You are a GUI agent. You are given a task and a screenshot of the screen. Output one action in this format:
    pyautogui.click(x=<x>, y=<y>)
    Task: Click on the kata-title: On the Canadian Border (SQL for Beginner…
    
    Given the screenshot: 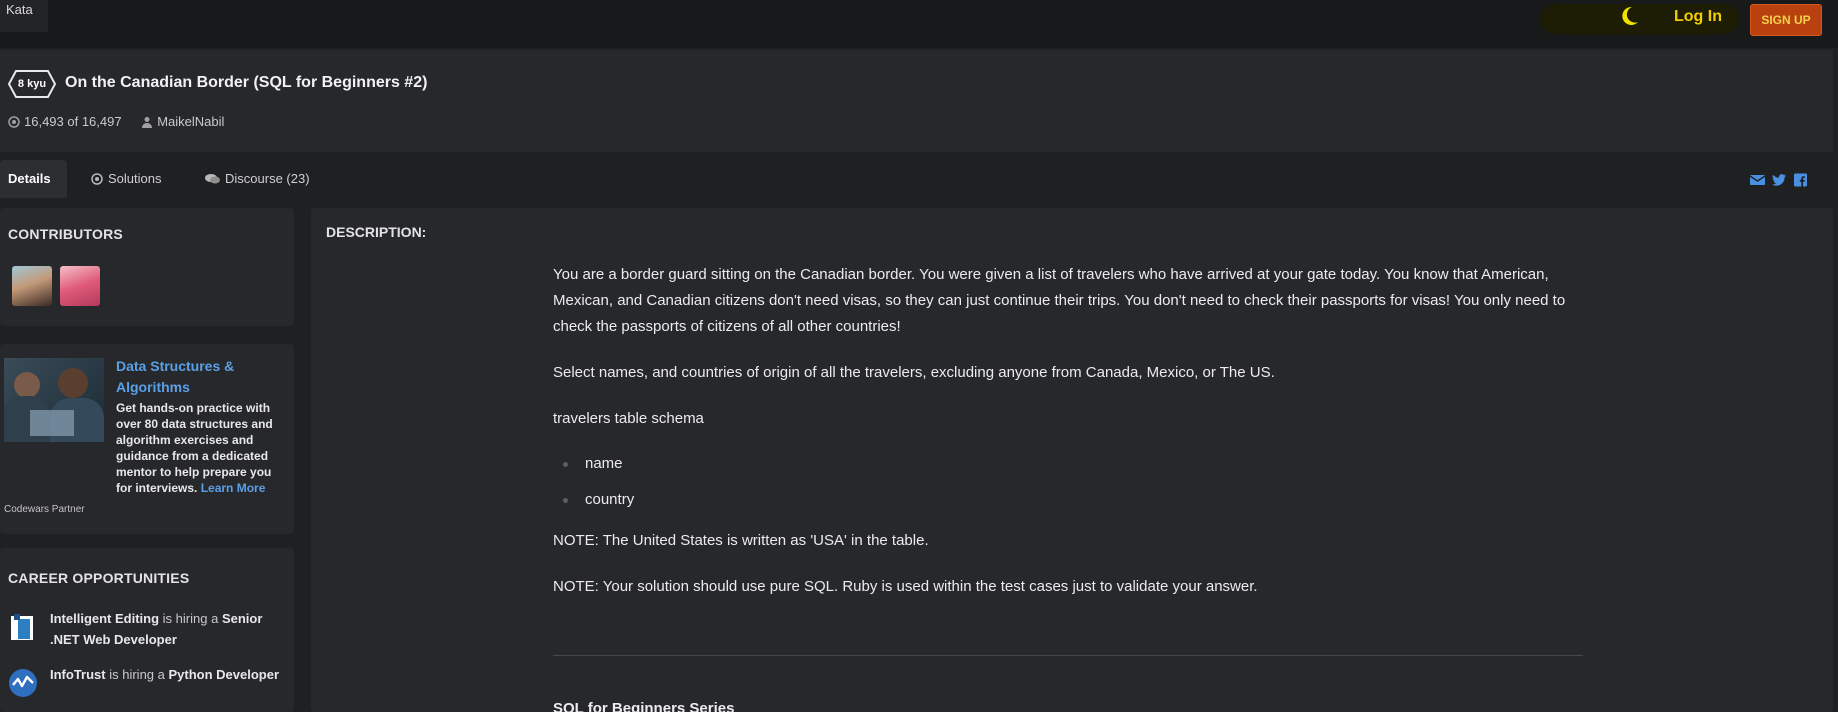 What is the action you would take?
    pyautogui.click(x=246, y=82)
    